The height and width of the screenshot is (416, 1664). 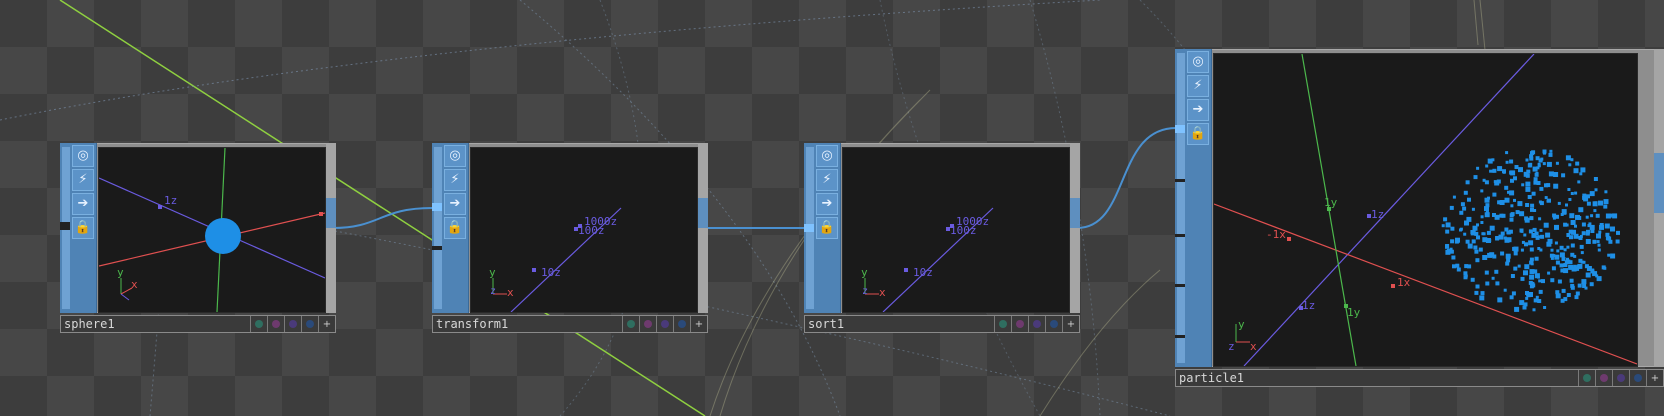 I want to click on node-name-label: transform1, so click(x=472, y=324).